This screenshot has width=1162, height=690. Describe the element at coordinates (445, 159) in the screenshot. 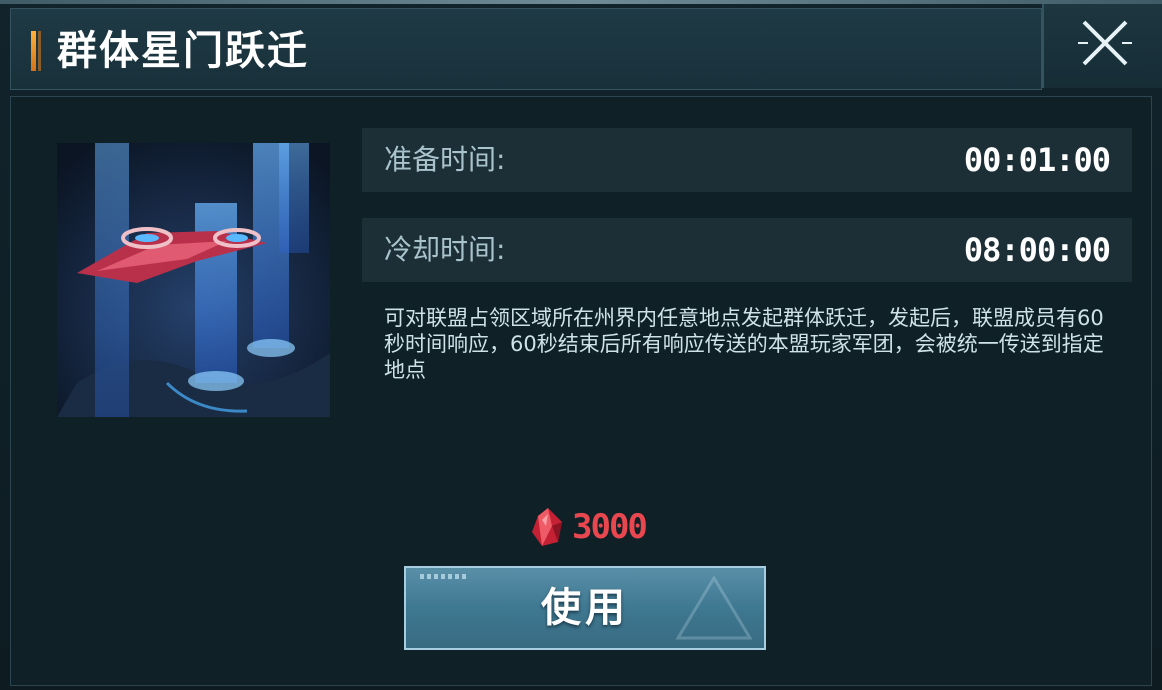

I see `prepare-time-label: 准备时间:` at that location.